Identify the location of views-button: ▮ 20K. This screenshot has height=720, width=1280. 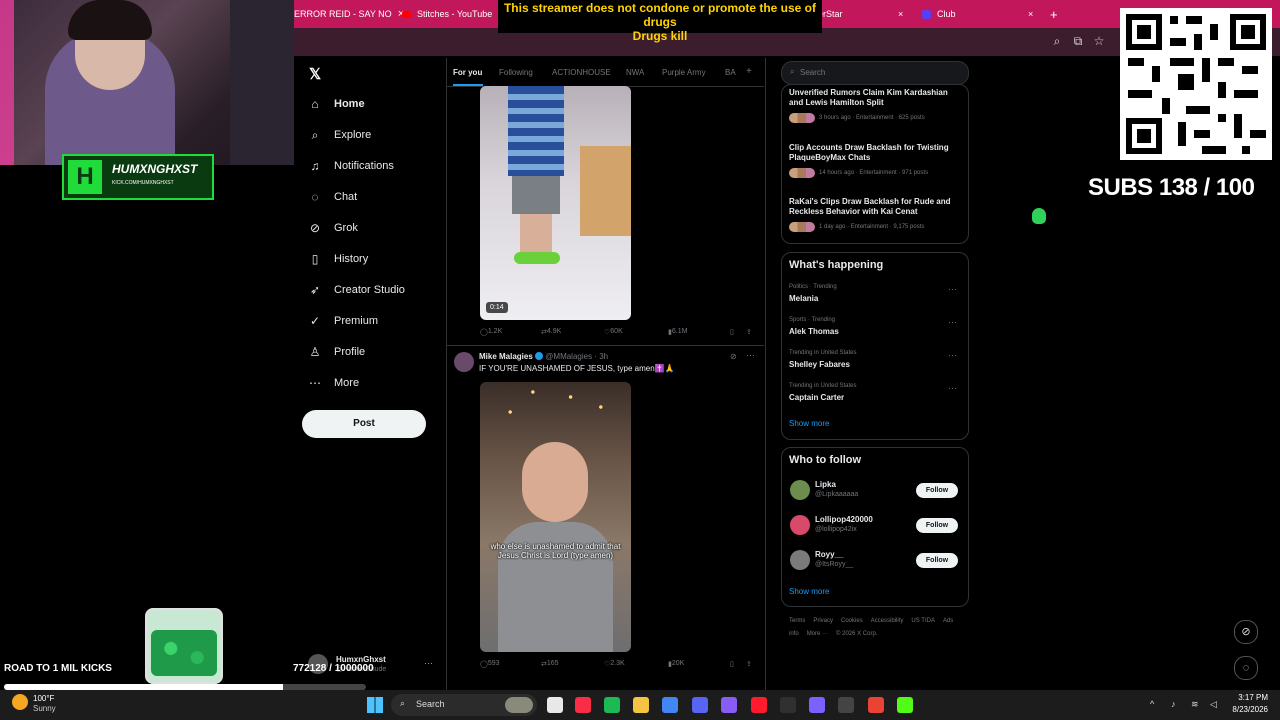
(676, 664).